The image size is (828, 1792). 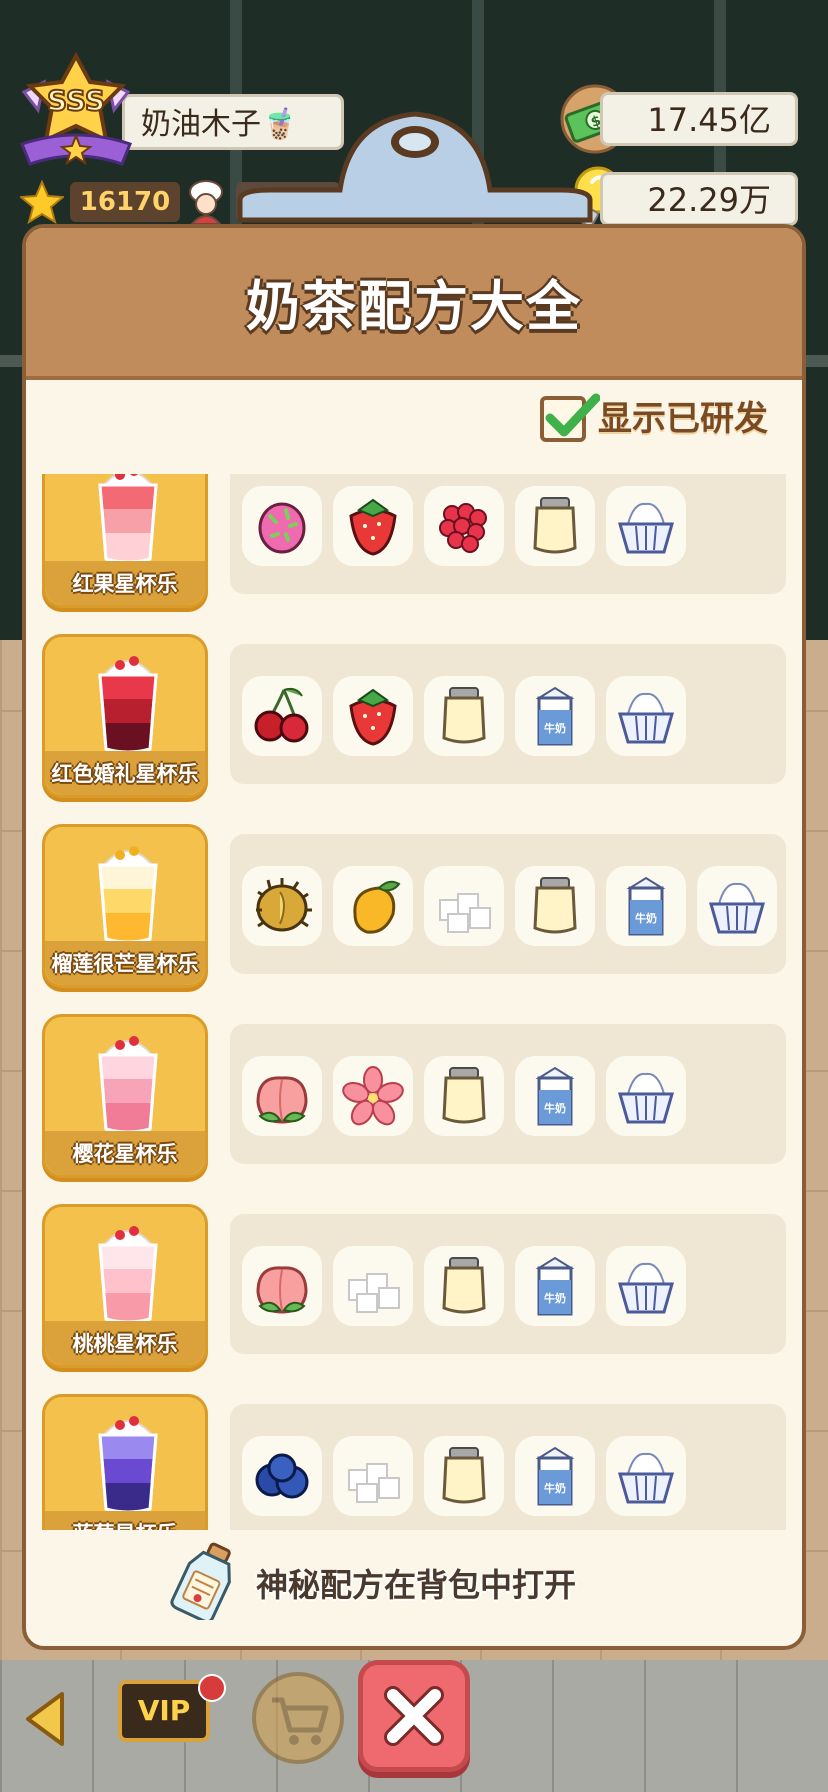 What do you see at coordinates (415, 719) in the screenshot?
I see `recipe-row: 红色婚礼星杯乐 牛奶` at bounding box center [415, 719].